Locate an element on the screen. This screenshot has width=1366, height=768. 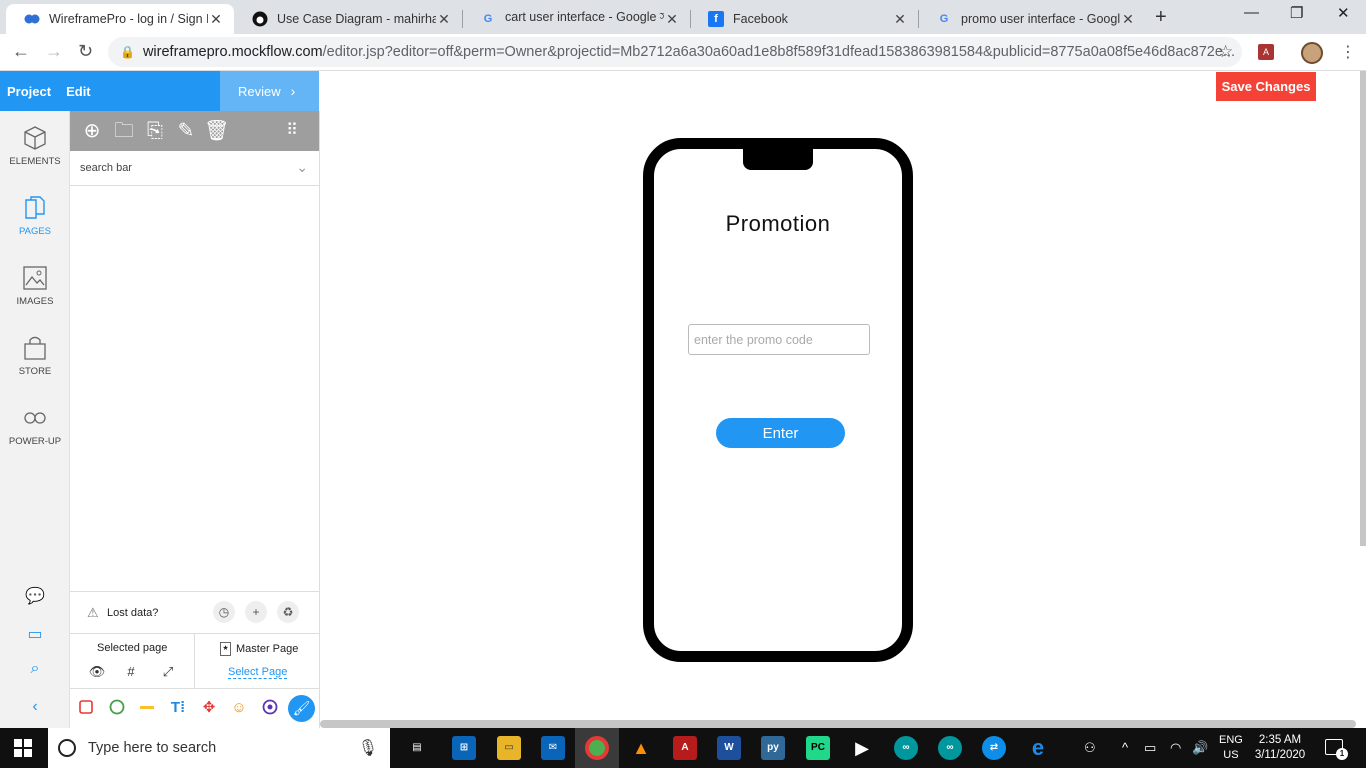
notification-center-icon: 1 is located at coordinates (1336, 749).